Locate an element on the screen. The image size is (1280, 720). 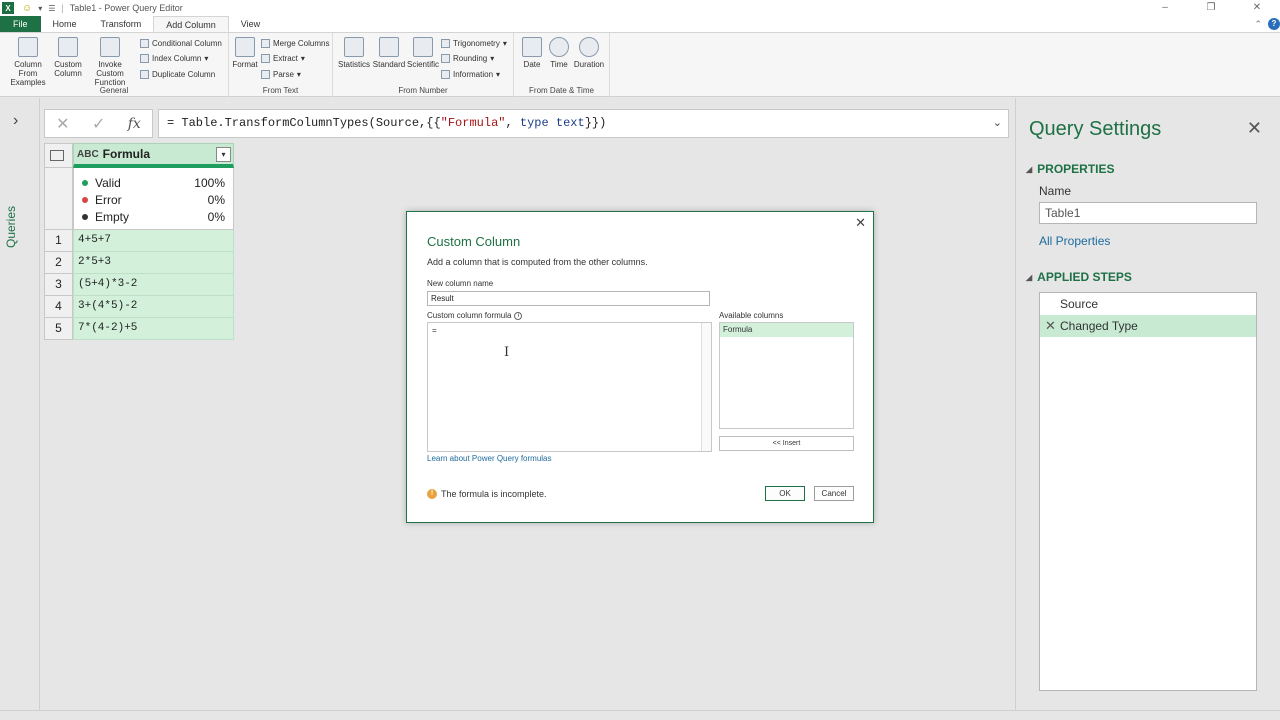
row-number: 3 is located at coordinates (58, 285).